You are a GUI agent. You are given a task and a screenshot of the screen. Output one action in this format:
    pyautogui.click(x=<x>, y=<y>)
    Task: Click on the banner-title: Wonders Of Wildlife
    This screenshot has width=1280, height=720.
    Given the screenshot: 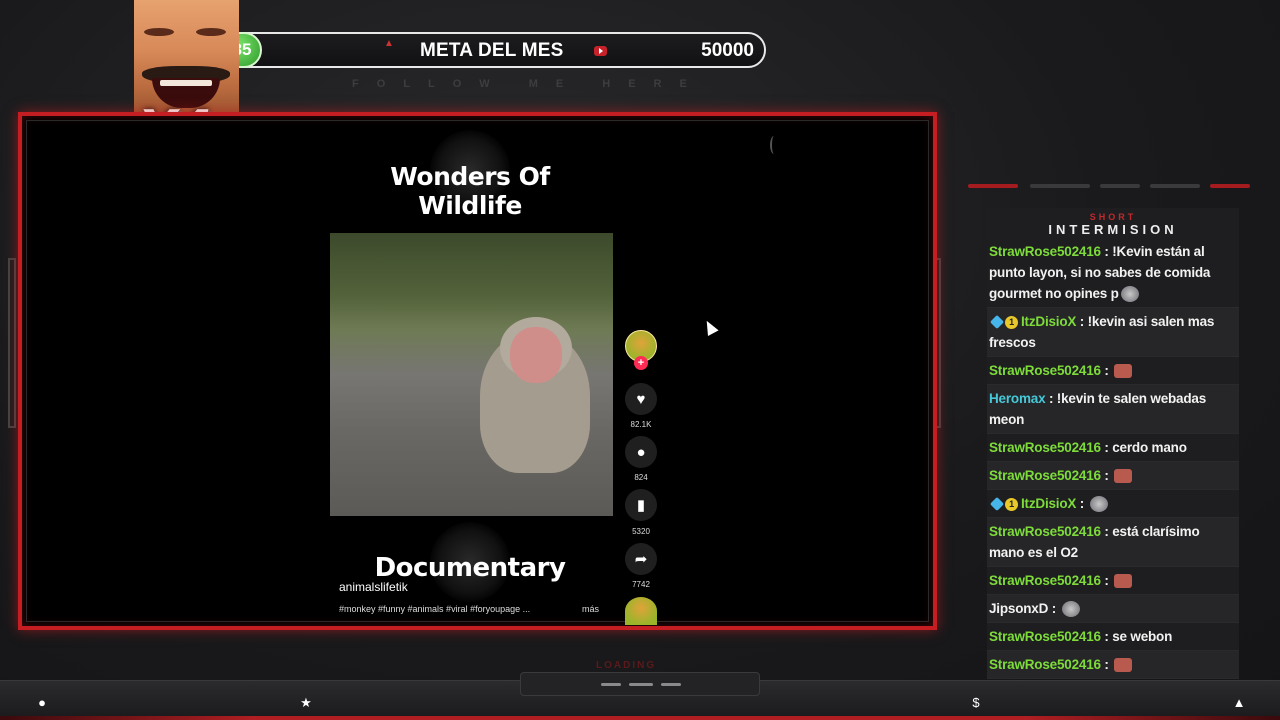 What is the action you would take?
    pyautogui.click(x=470, y=191)
    